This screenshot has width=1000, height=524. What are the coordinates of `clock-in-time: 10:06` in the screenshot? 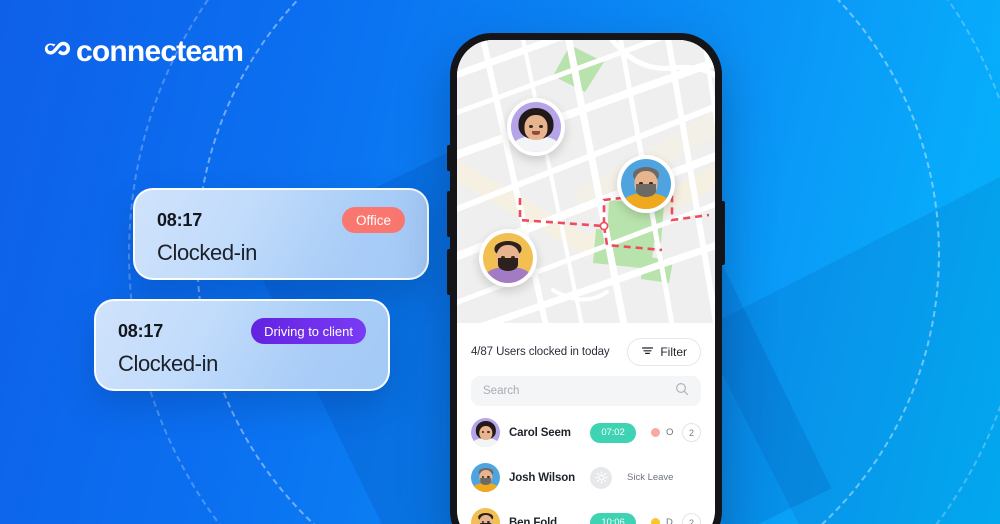 It's located at (613, 518).